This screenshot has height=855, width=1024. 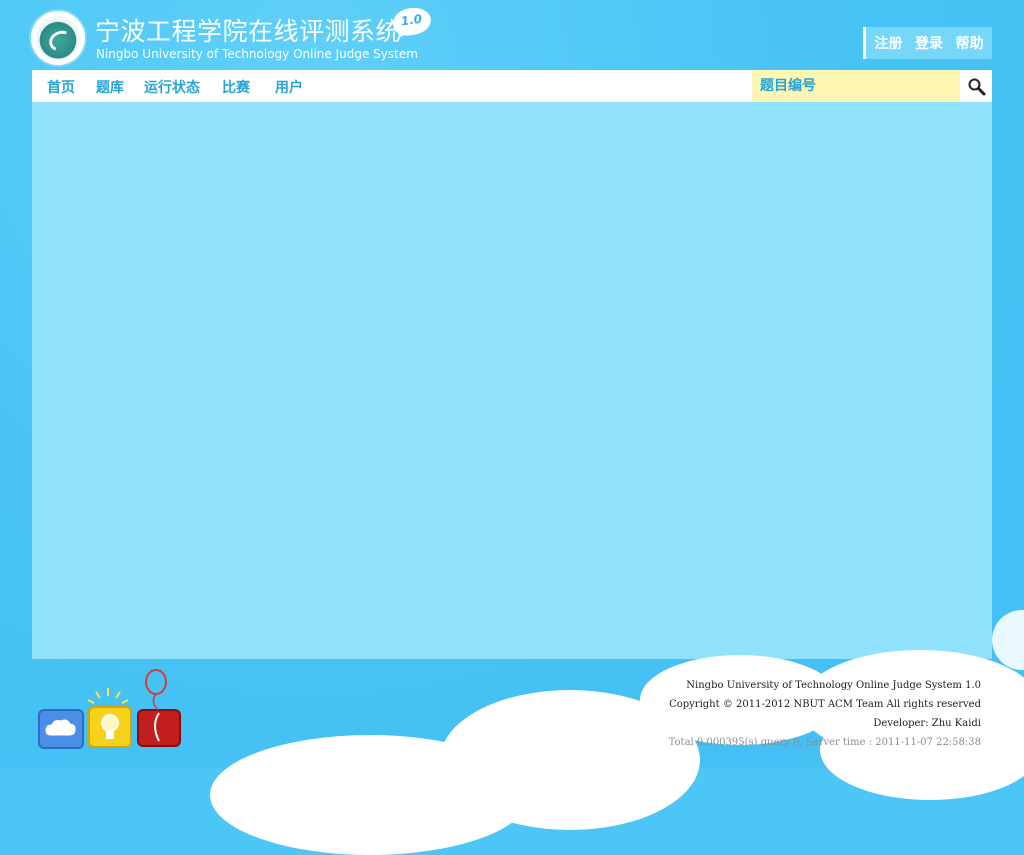 I want to click on search-button, so click(x=977, y=86).